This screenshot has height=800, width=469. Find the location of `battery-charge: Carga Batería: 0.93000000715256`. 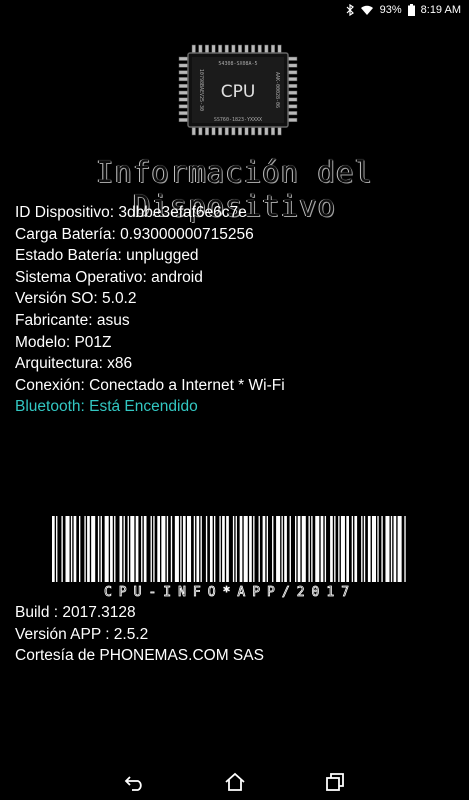

battery-charge: Carga Batería: 0.93000000715256 is located at coordinates (134, 234).